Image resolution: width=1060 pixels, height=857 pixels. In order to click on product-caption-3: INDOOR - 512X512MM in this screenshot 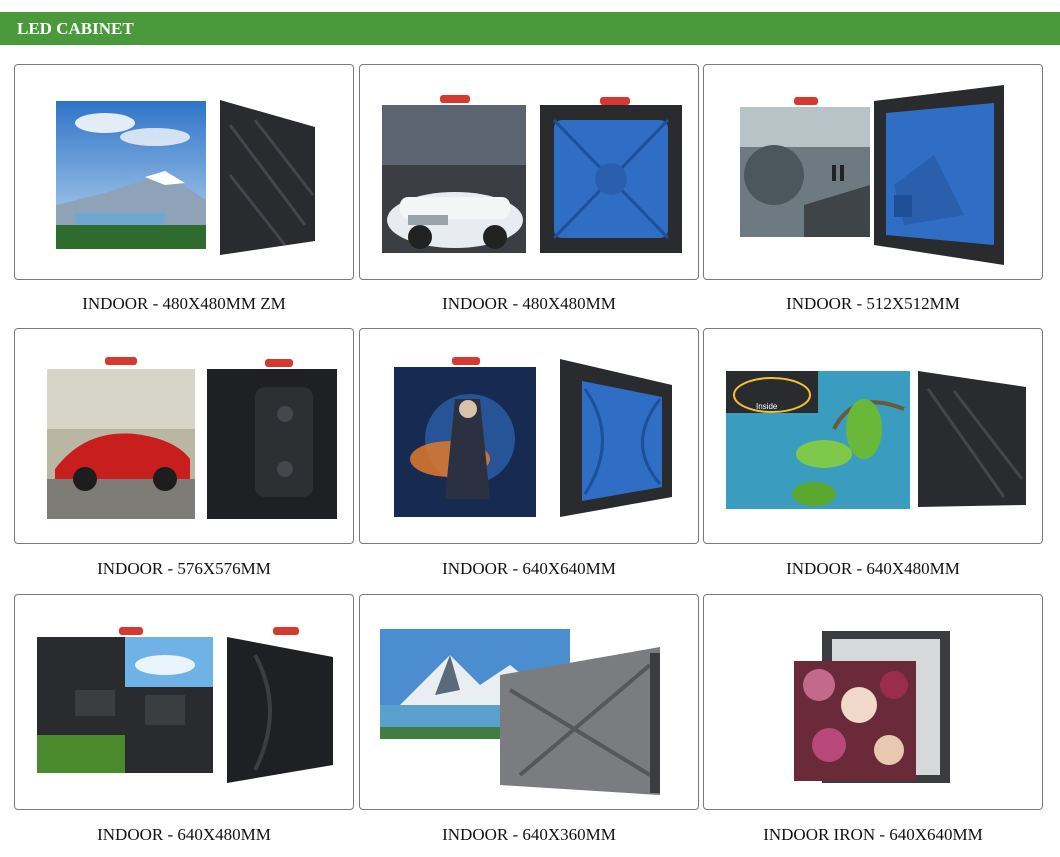, I will do `click(873, 303)`.